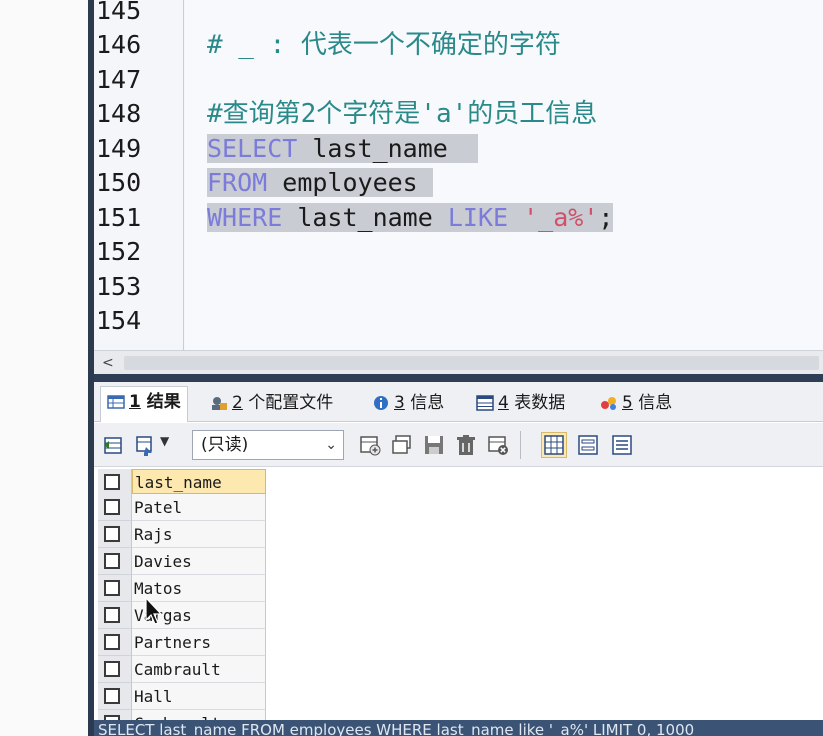  Describe the element at coordinates (119, 79) in the screenshot. I see `line-number: 147` at that location.